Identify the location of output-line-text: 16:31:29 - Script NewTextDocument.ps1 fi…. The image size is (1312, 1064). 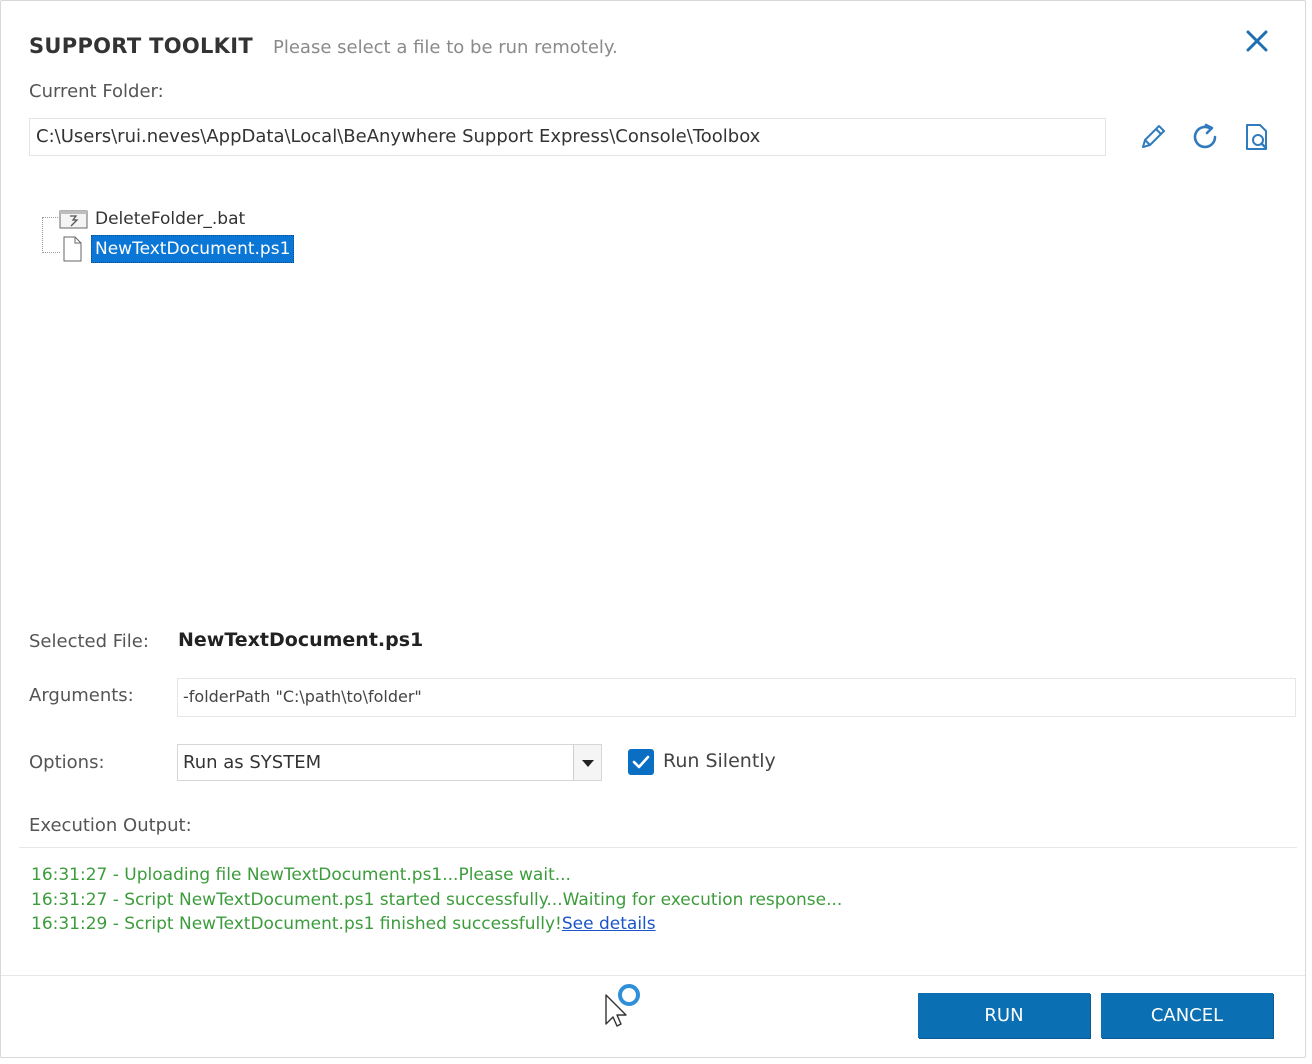
(296, 924).